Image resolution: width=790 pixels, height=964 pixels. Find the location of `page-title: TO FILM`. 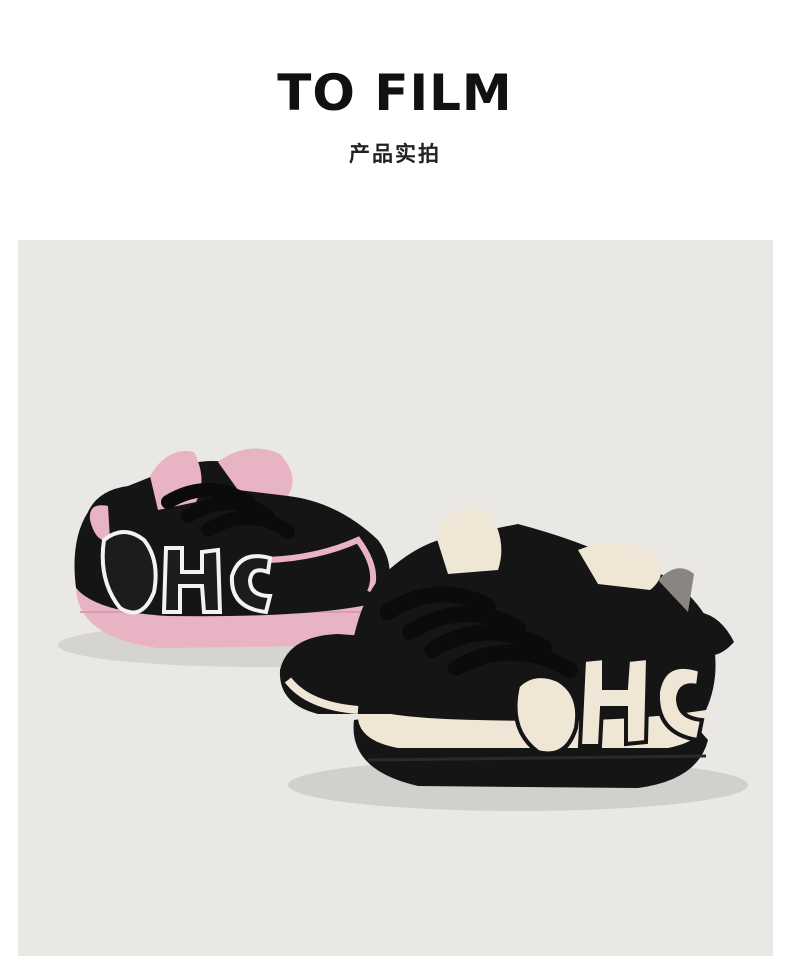

page-title: TO FILM is located at coordinates (395, 93).